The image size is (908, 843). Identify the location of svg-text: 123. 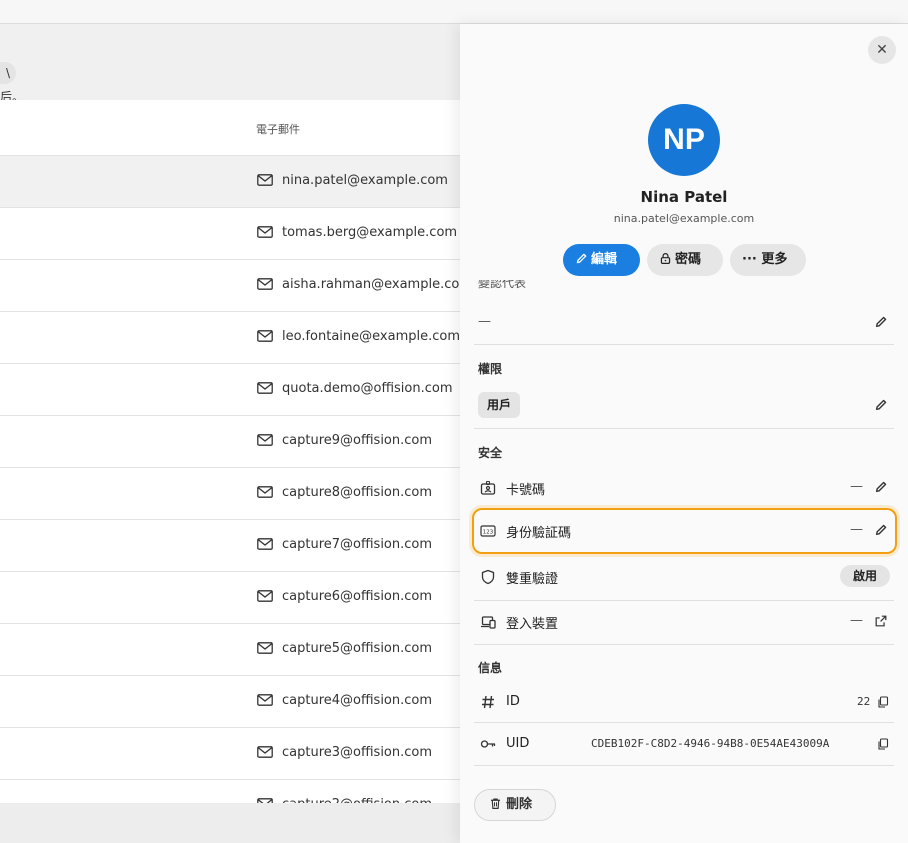
(488, 533).